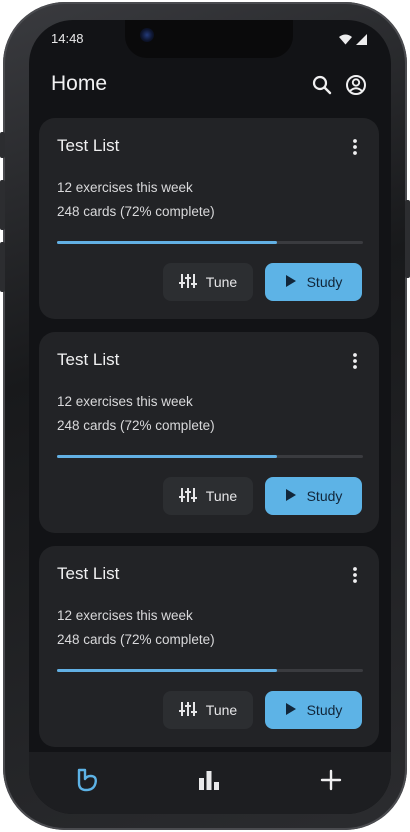 The height and width of the screenshot is (832, 410). What do you see at coordinates (361, 41) in the screenshot?
I see `cellular-signal-icon` at bounding box center [361, 41].